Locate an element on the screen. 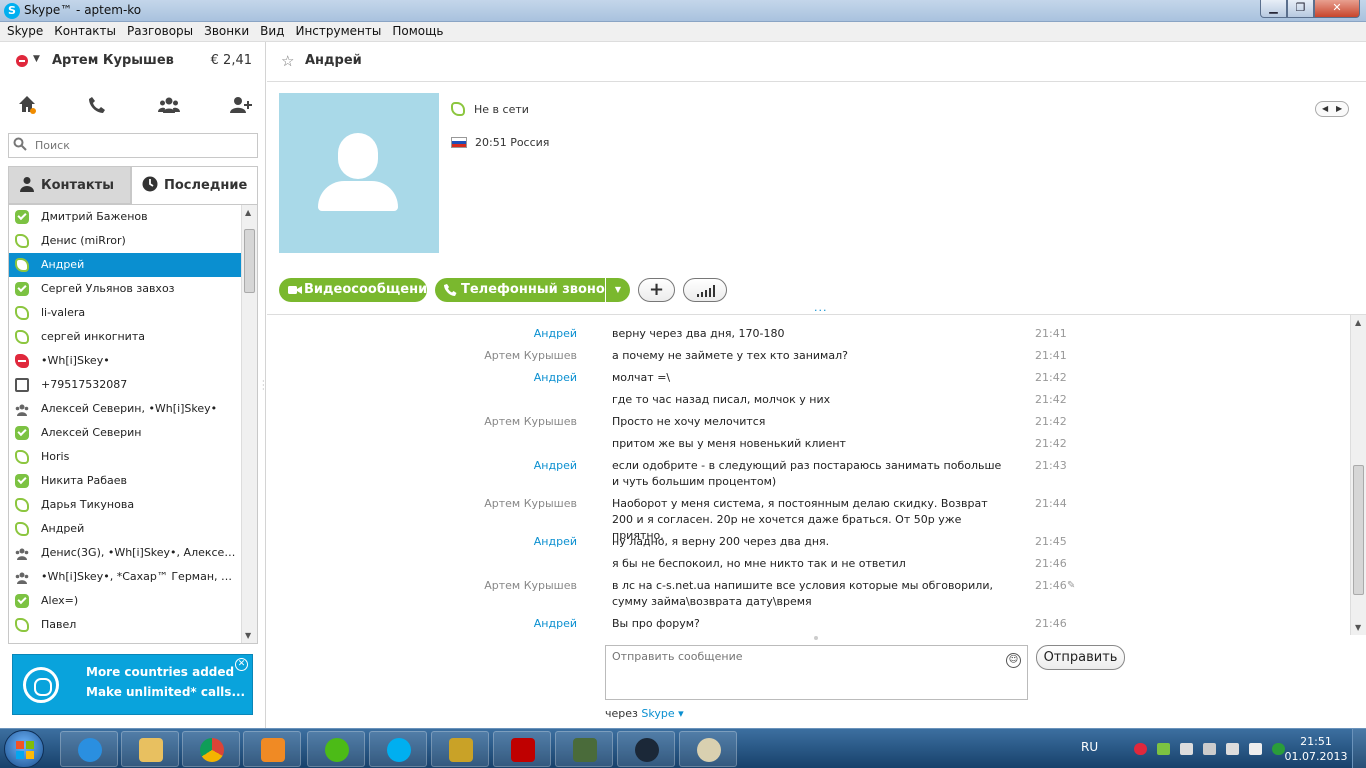  media-player-taskbar-icon is located at coordinates (272, 749).